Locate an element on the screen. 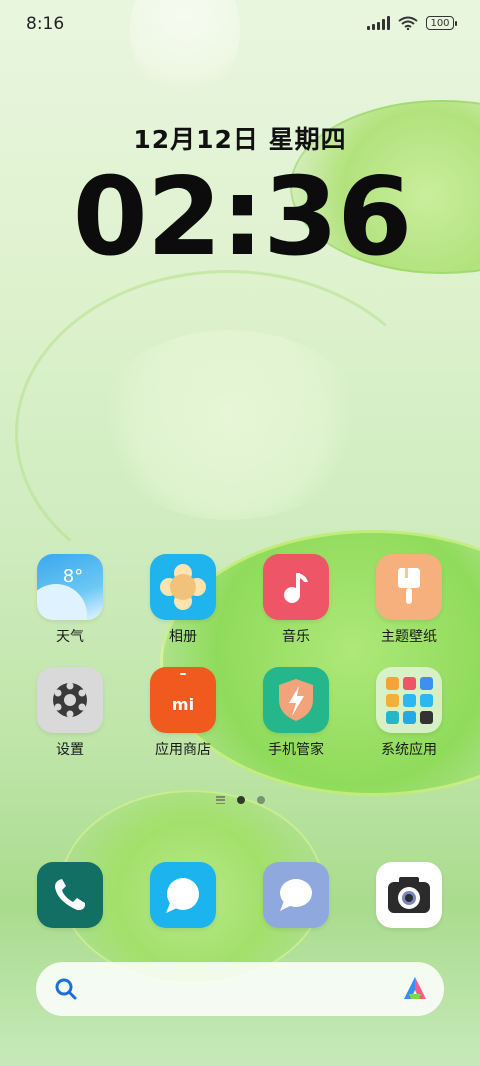  wifi-icon is located at coordinates (408, 23).